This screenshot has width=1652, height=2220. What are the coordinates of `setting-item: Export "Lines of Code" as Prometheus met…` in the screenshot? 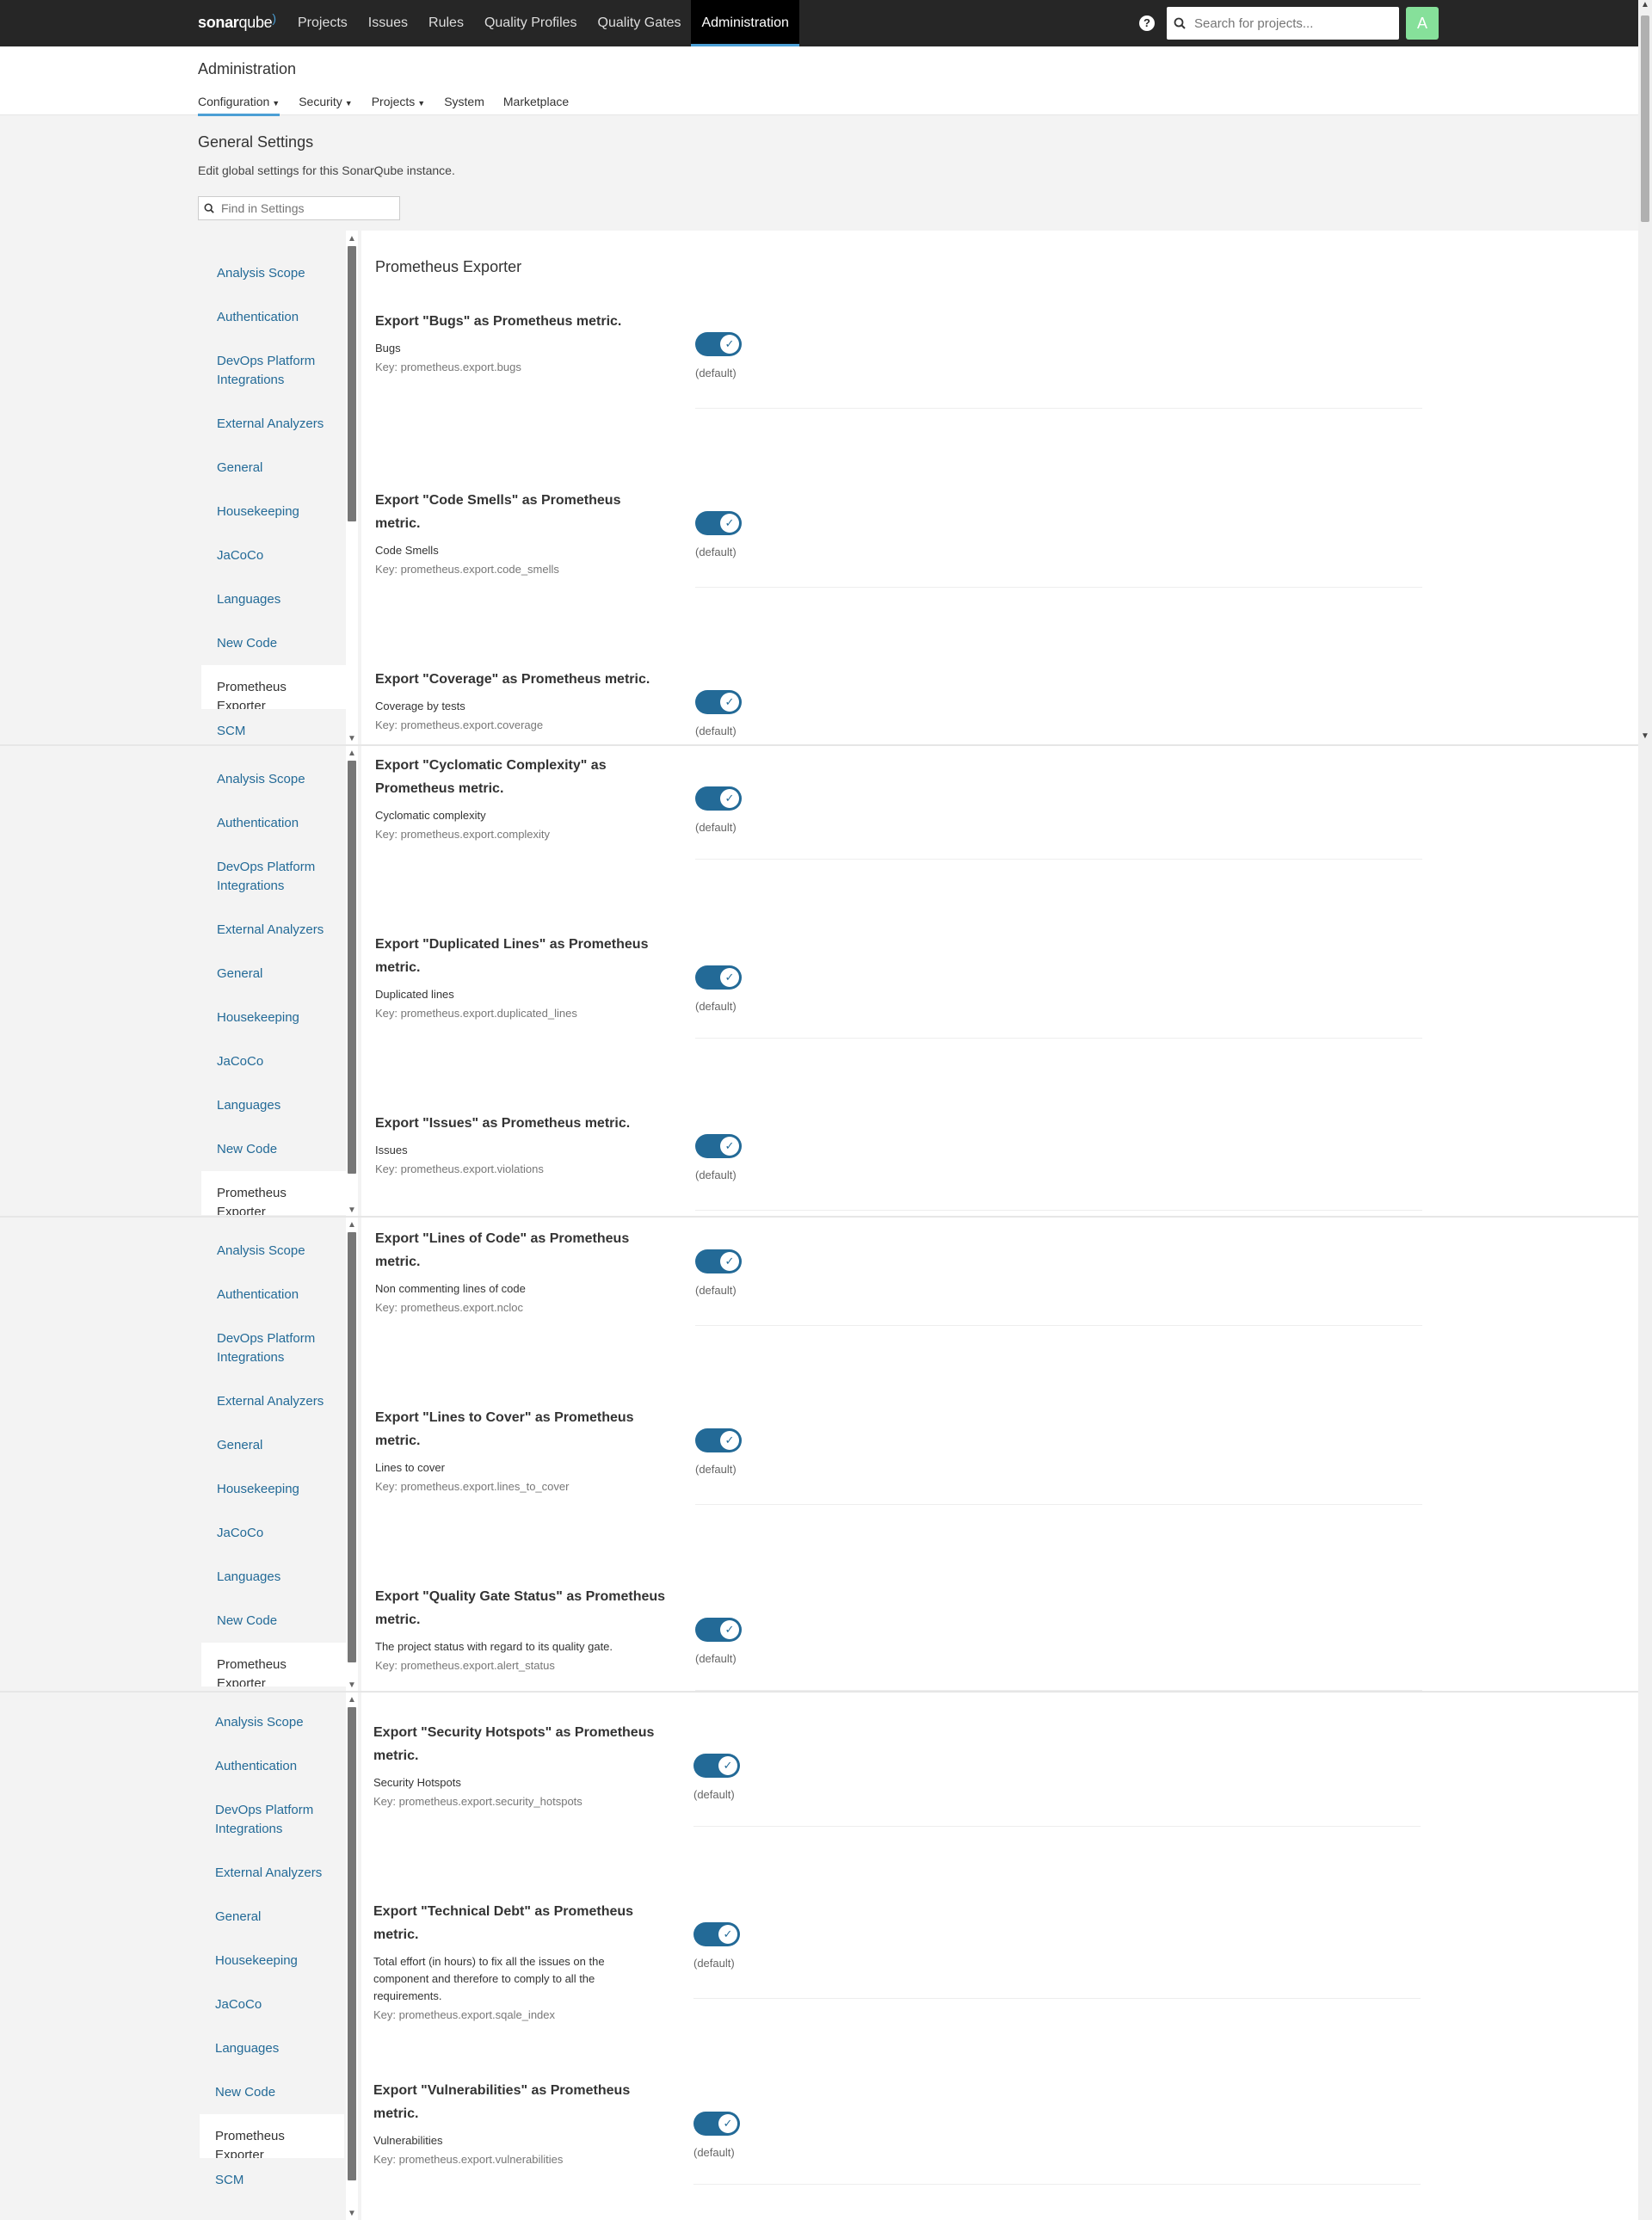 It's located at (900, 1276).